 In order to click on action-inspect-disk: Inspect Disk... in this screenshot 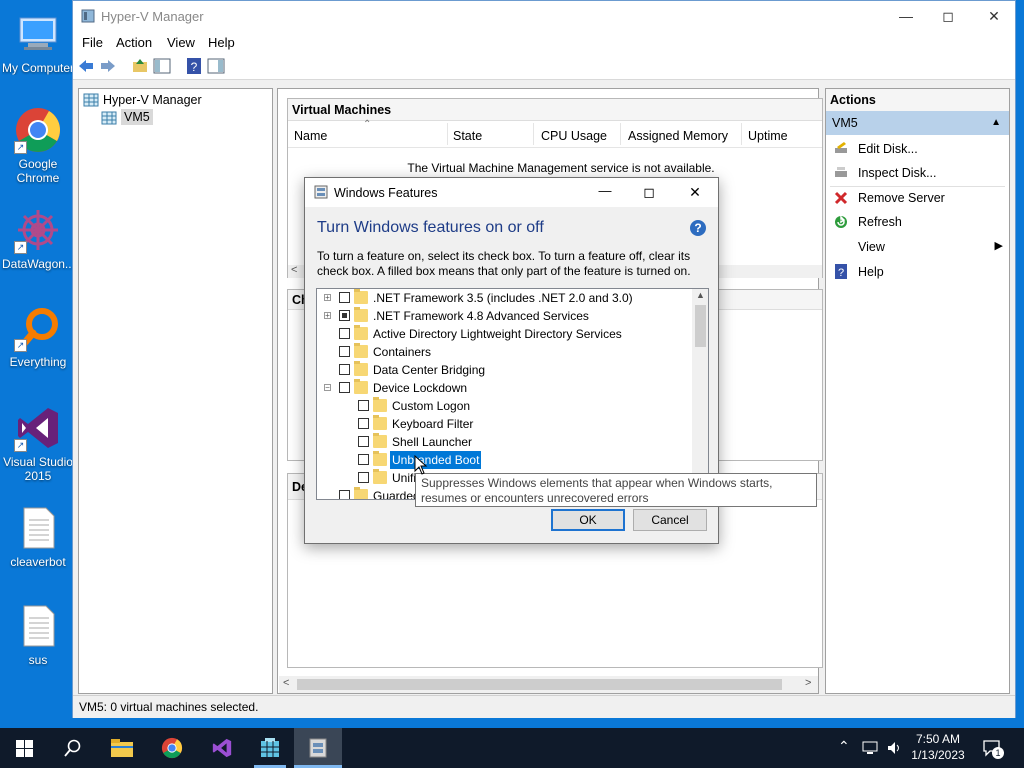, I will do `click(917, 173)`.